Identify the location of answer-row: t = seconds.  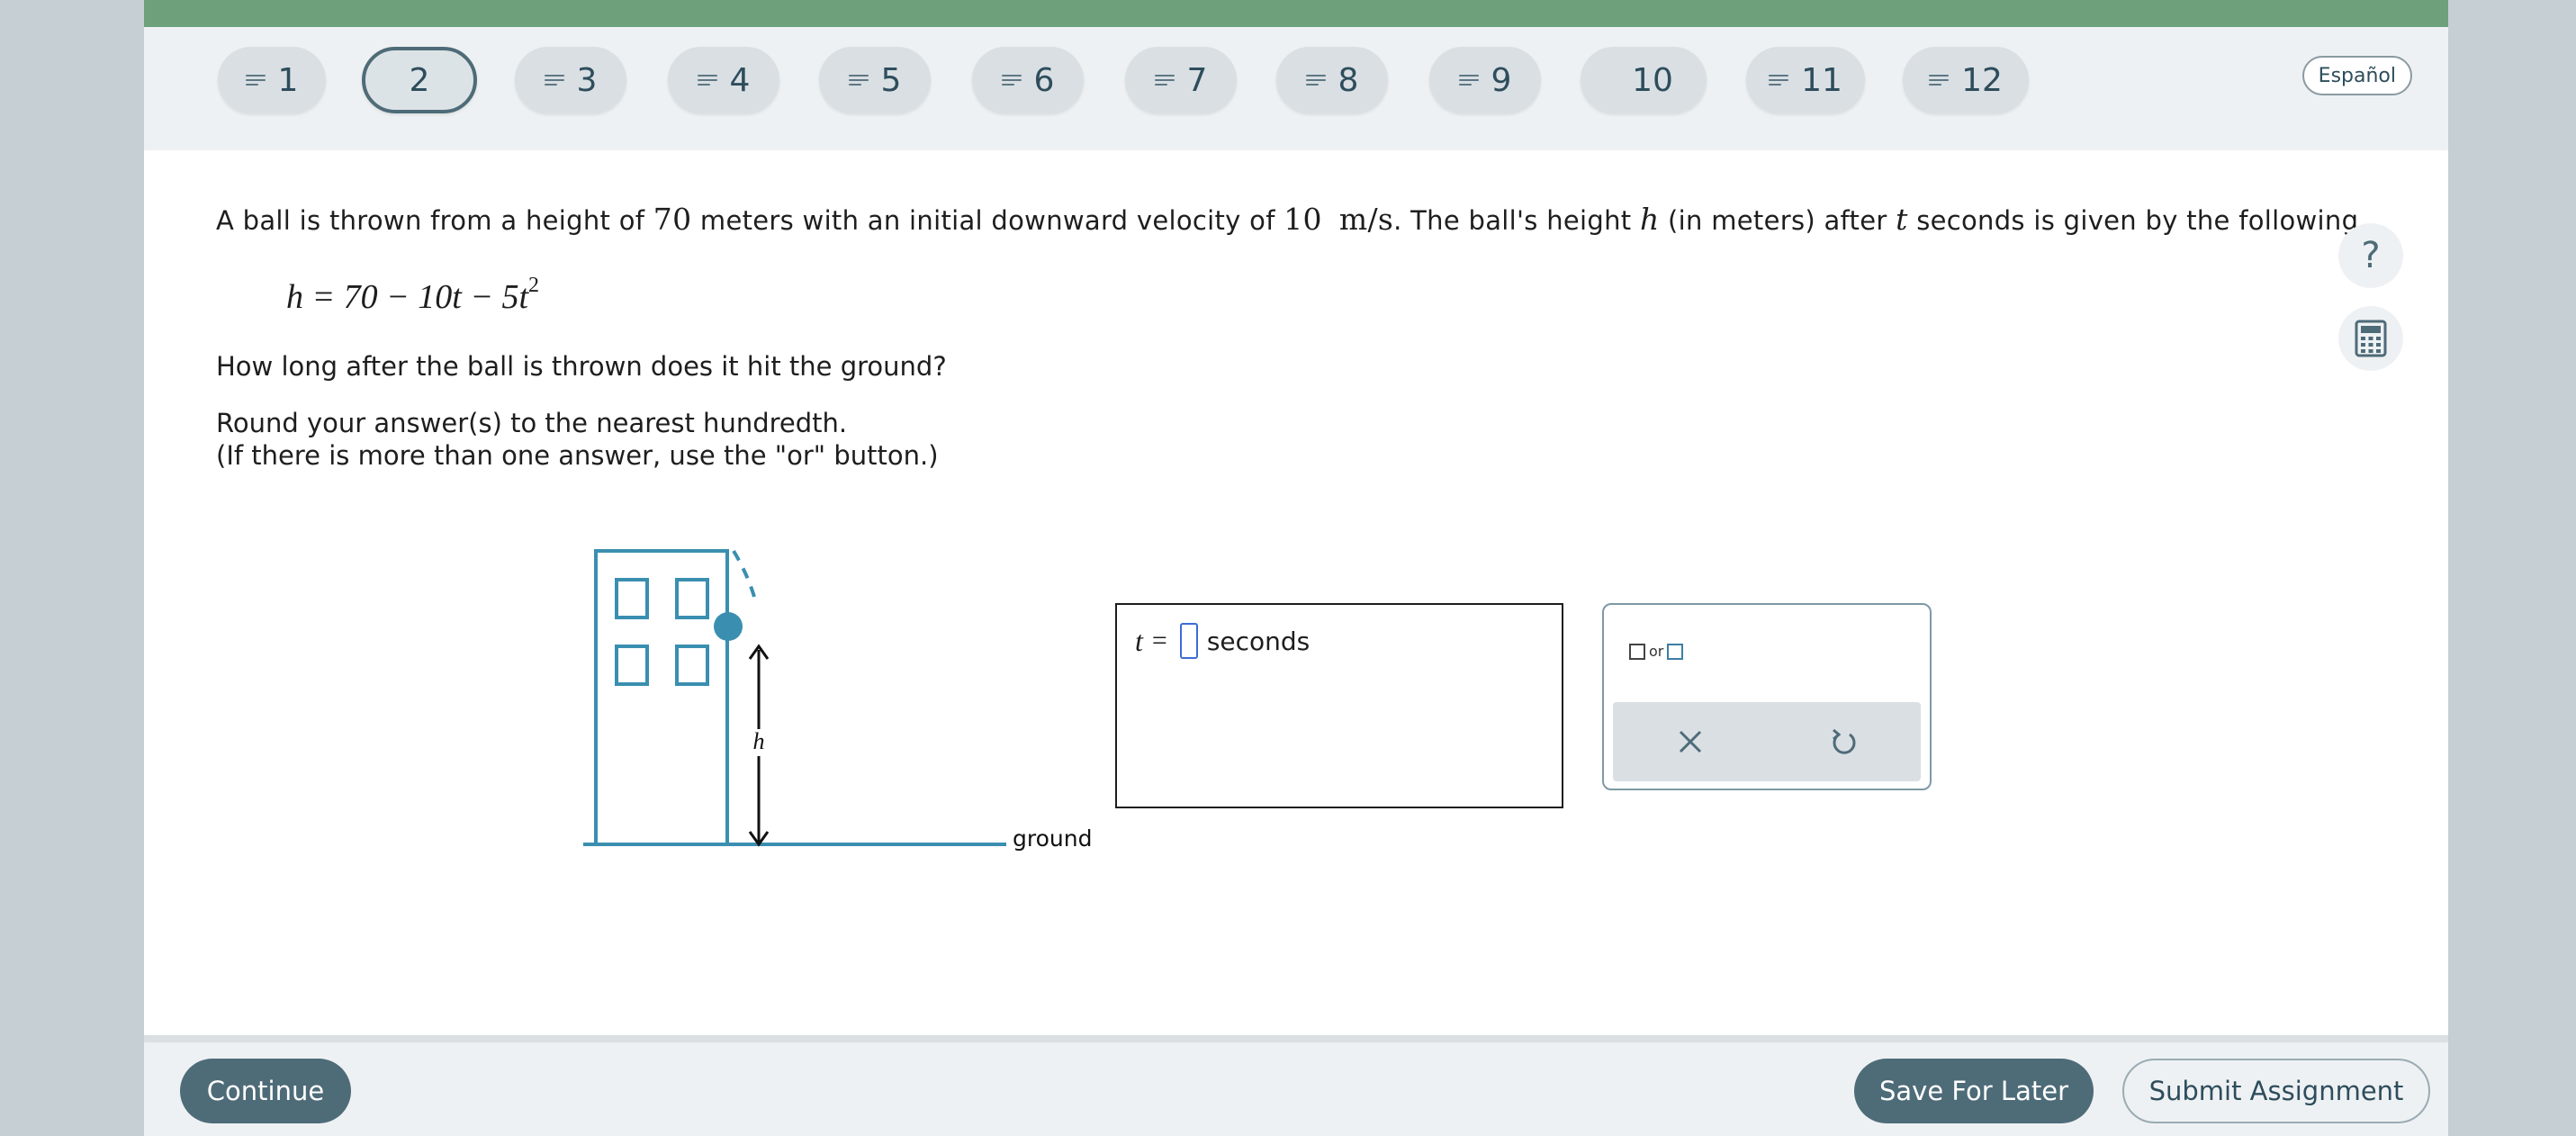
(1222, 641).